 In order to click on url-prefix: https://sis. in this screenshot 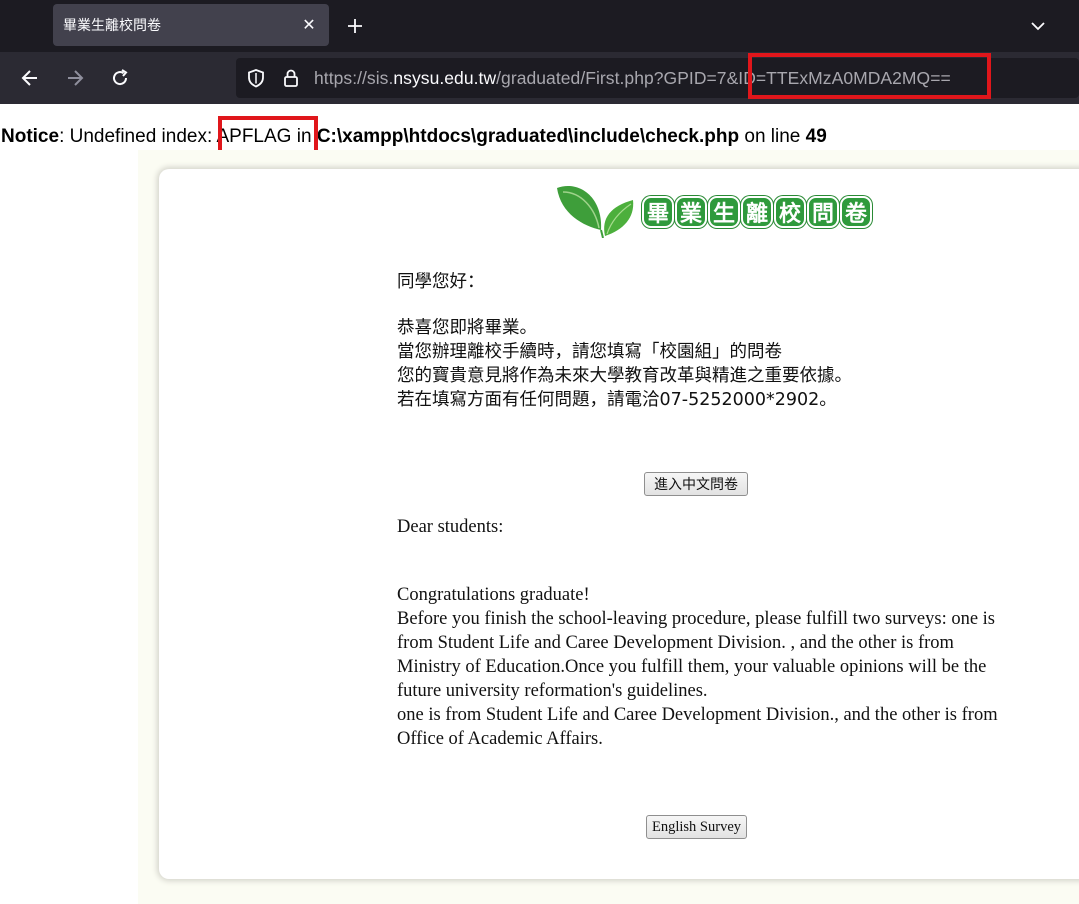, I will do `click(354, 78)`.